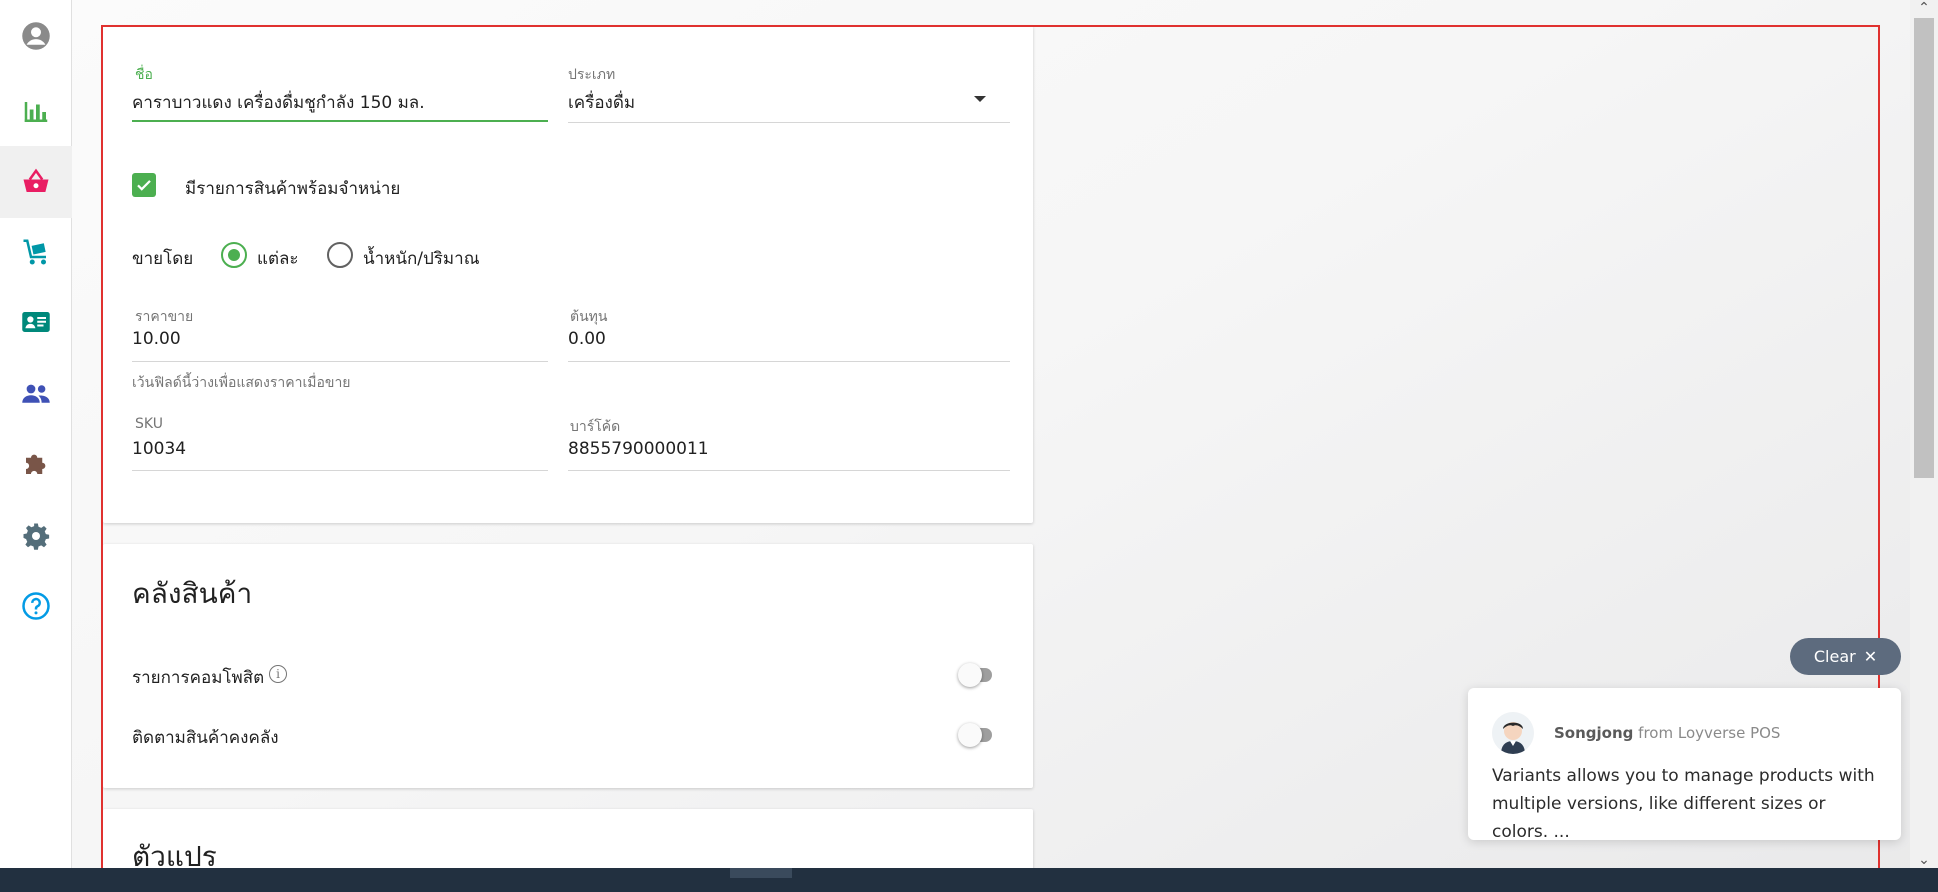  What do you see at coordinates (192, 593) in the screenshot?
I see `inventory-title: คลังสินค้า` at bounding box center [192, 593].